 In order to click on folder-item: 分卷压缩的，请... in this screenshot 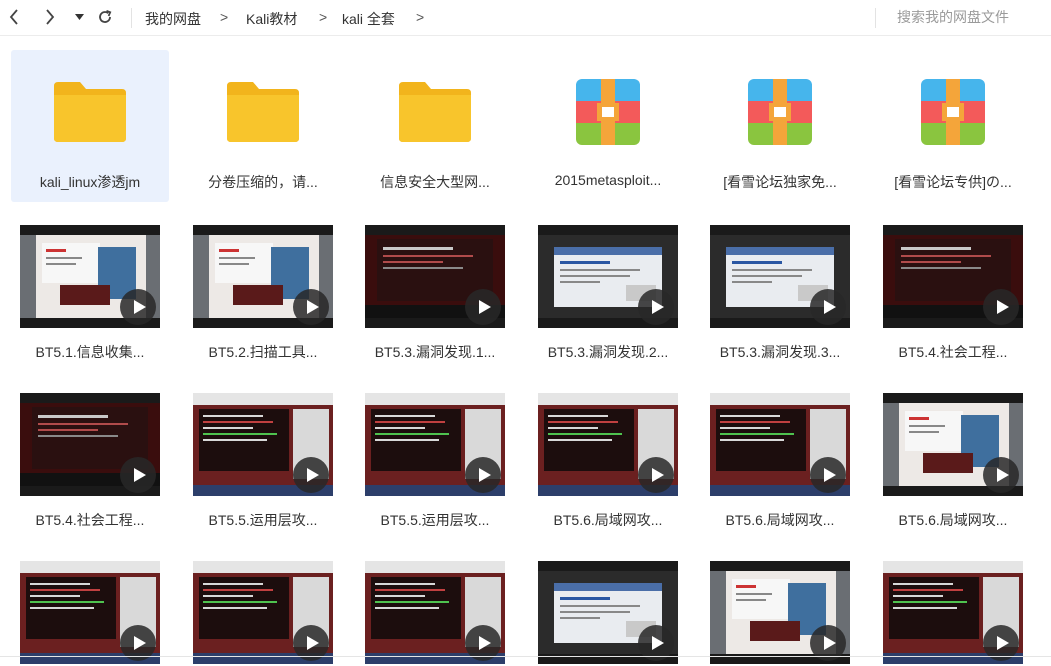, I will do `click(263, 126)`.